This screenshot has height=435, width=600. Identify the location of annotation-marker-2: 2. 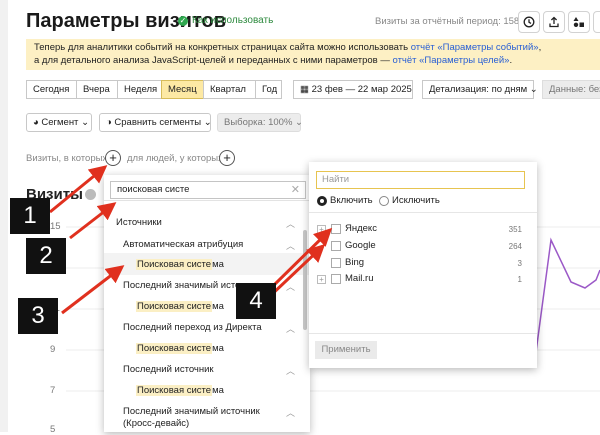
(46, 256).